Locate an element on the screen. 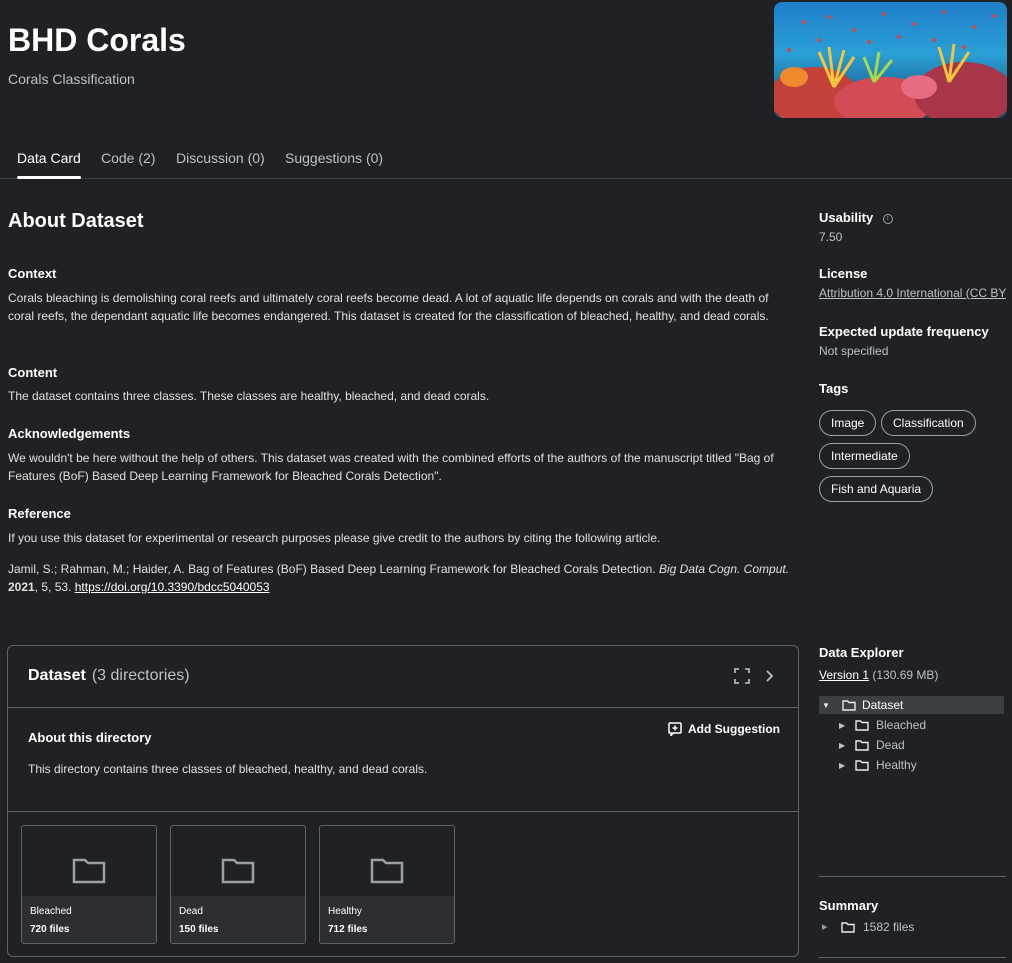 The image size is (1012, 963). tab-discussion: Discussion (0) is located at coordinates (220, 158).